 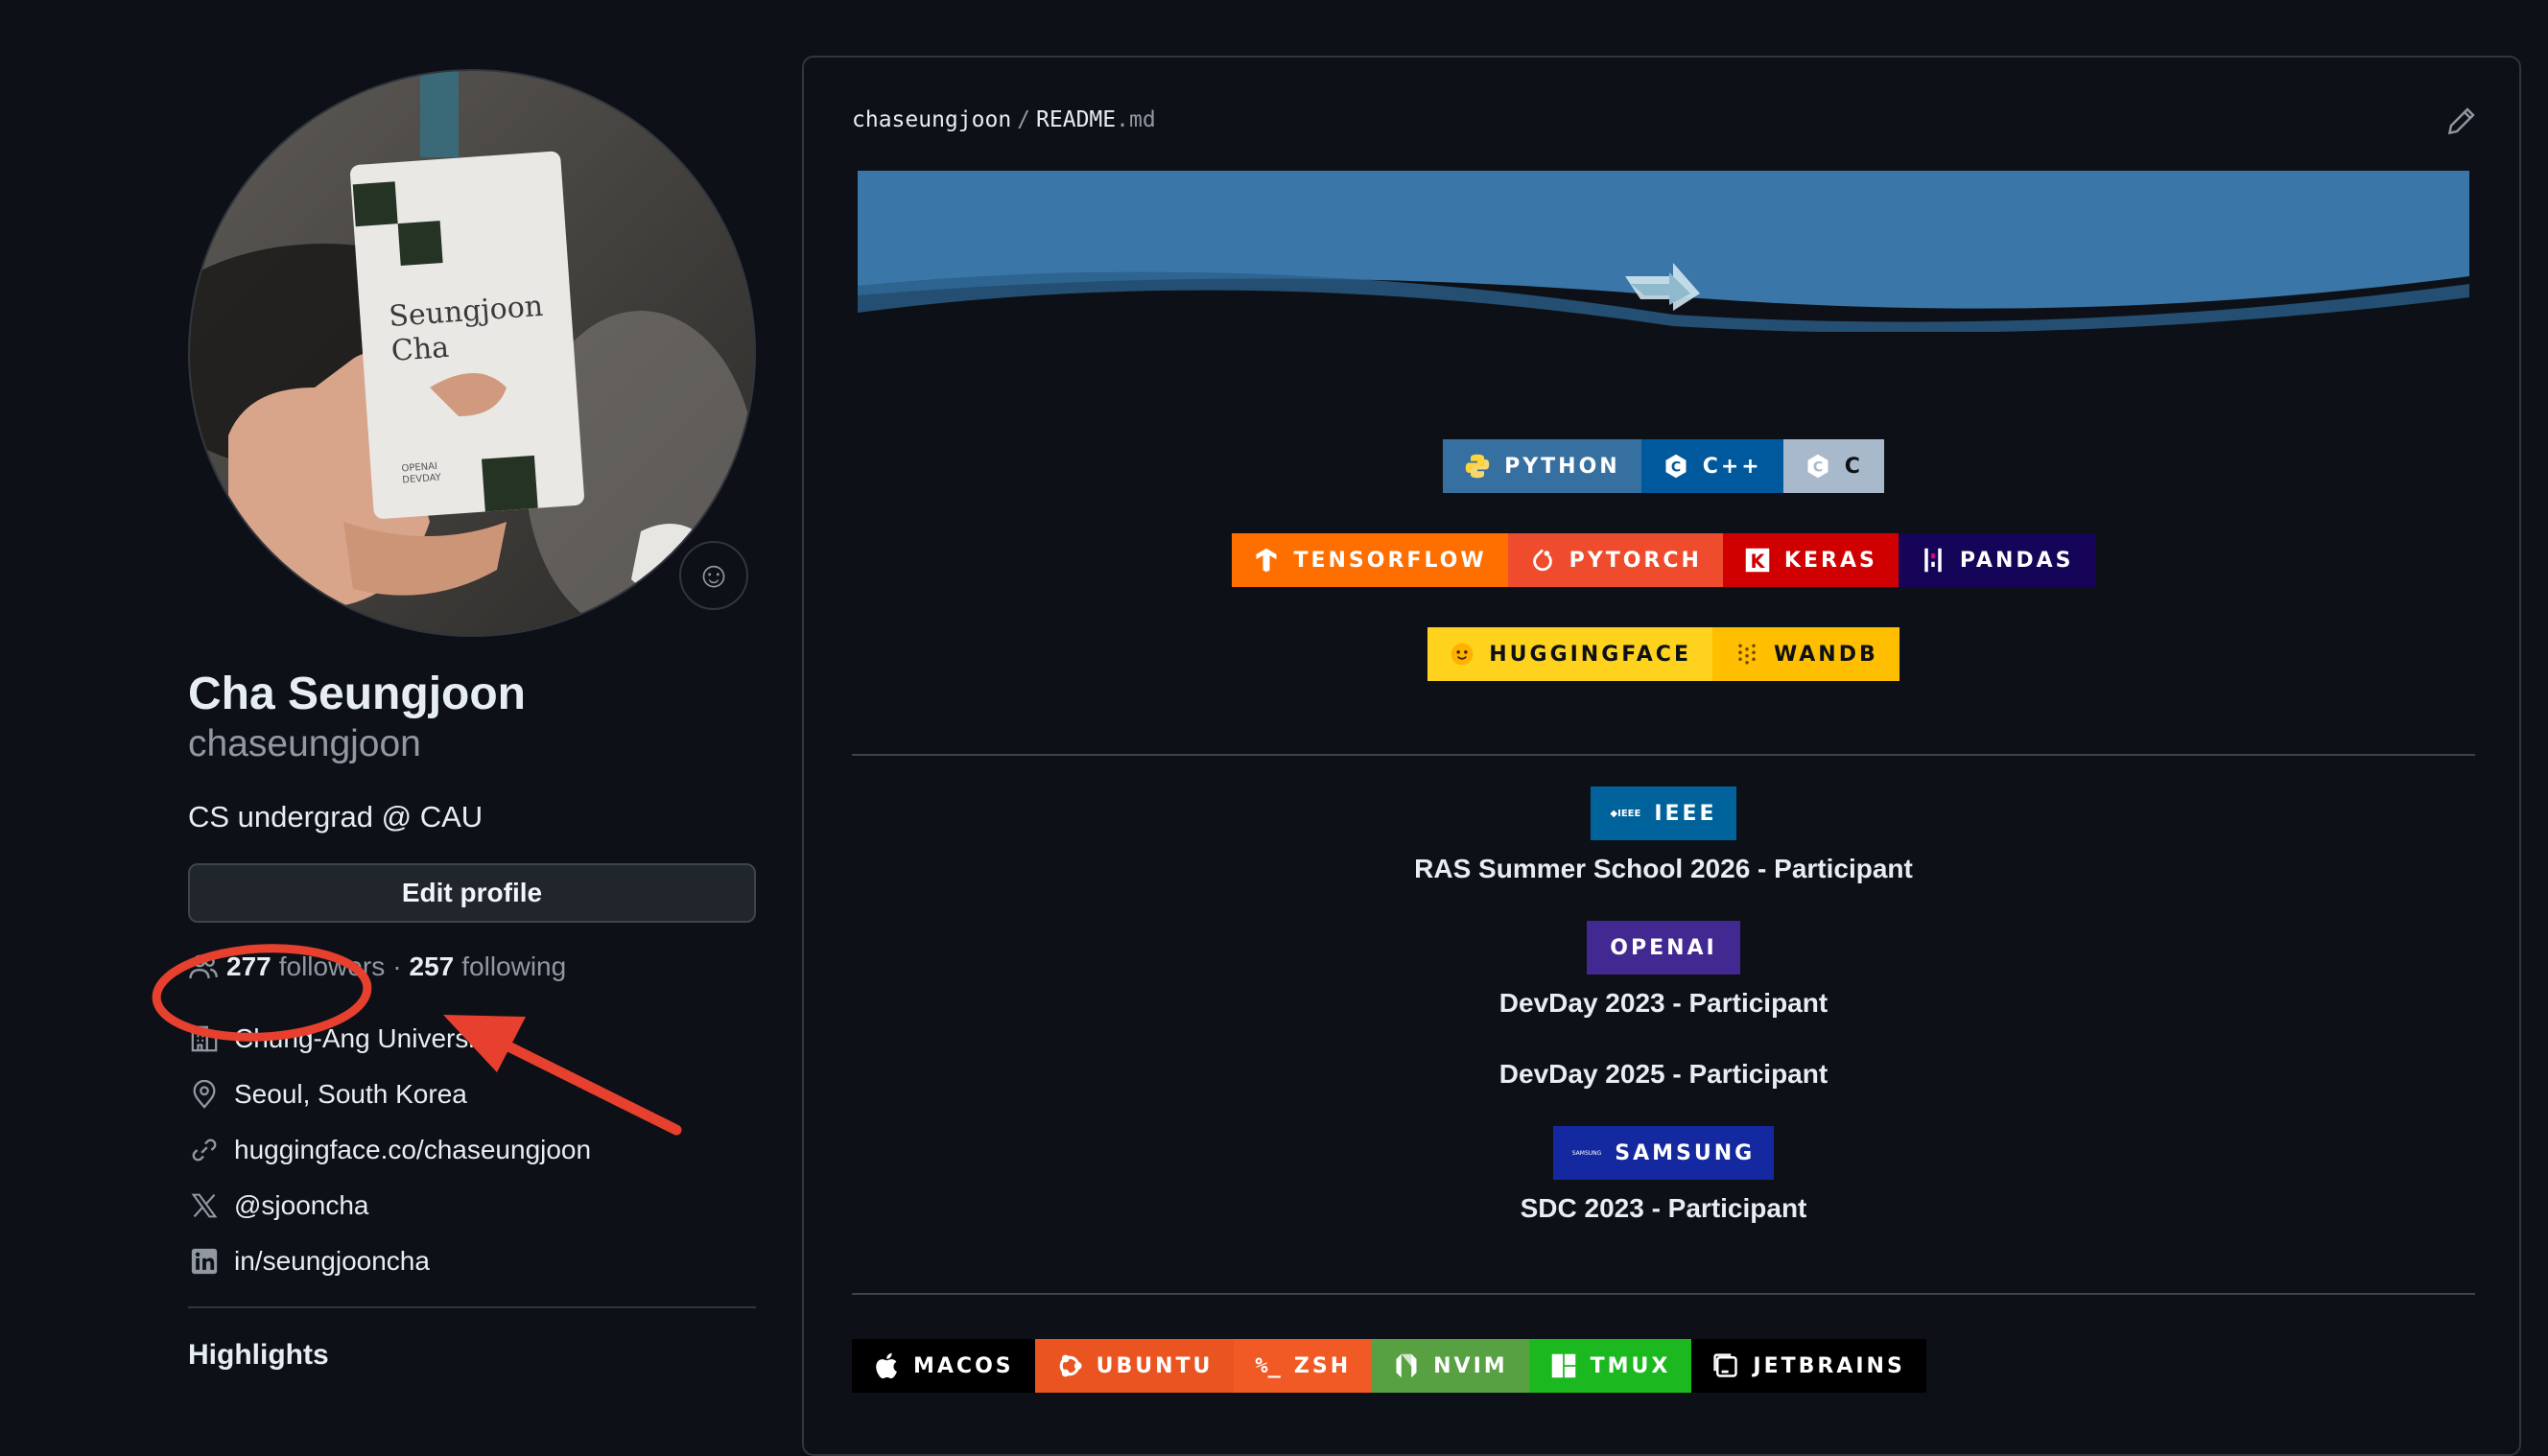 What do you see at coordinates (204, 1261) in the screenshot?
I see `linkedin-icon` at bounding box center [204, 1261].